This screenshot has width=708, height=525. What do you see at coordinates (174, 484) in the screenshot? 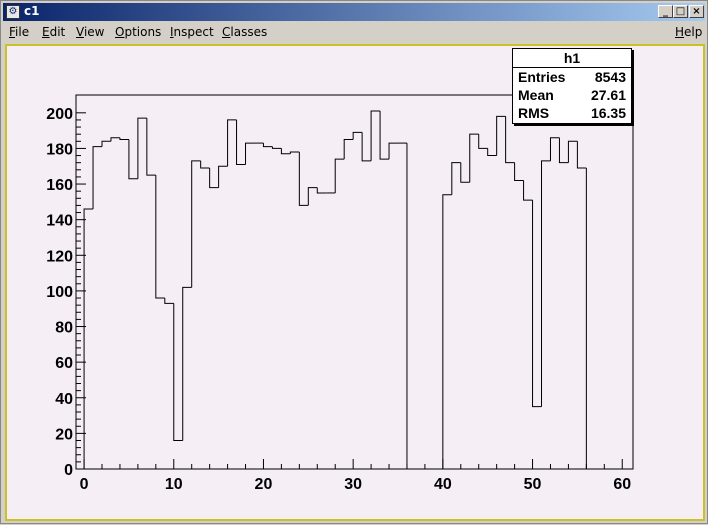
I see `x-tick-label: 10` at bounding box center [174, 484].